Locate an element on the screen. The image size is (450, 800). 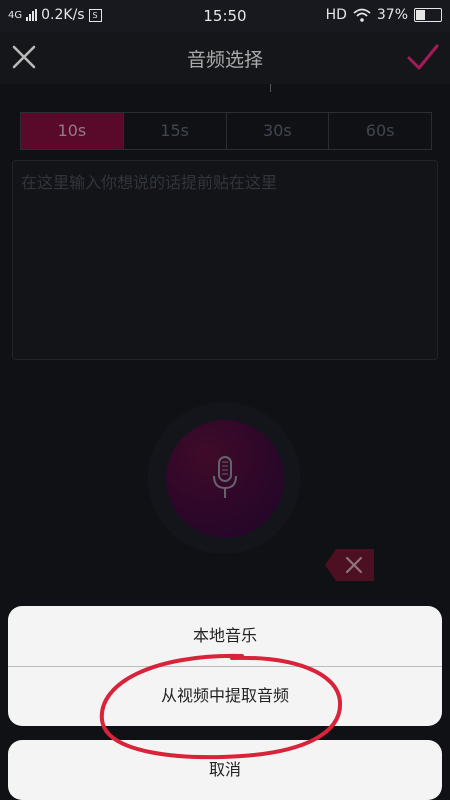
status-bar: 4G 0.2K/s S 15:50 HD 37% is located at coordinates (225, 16).